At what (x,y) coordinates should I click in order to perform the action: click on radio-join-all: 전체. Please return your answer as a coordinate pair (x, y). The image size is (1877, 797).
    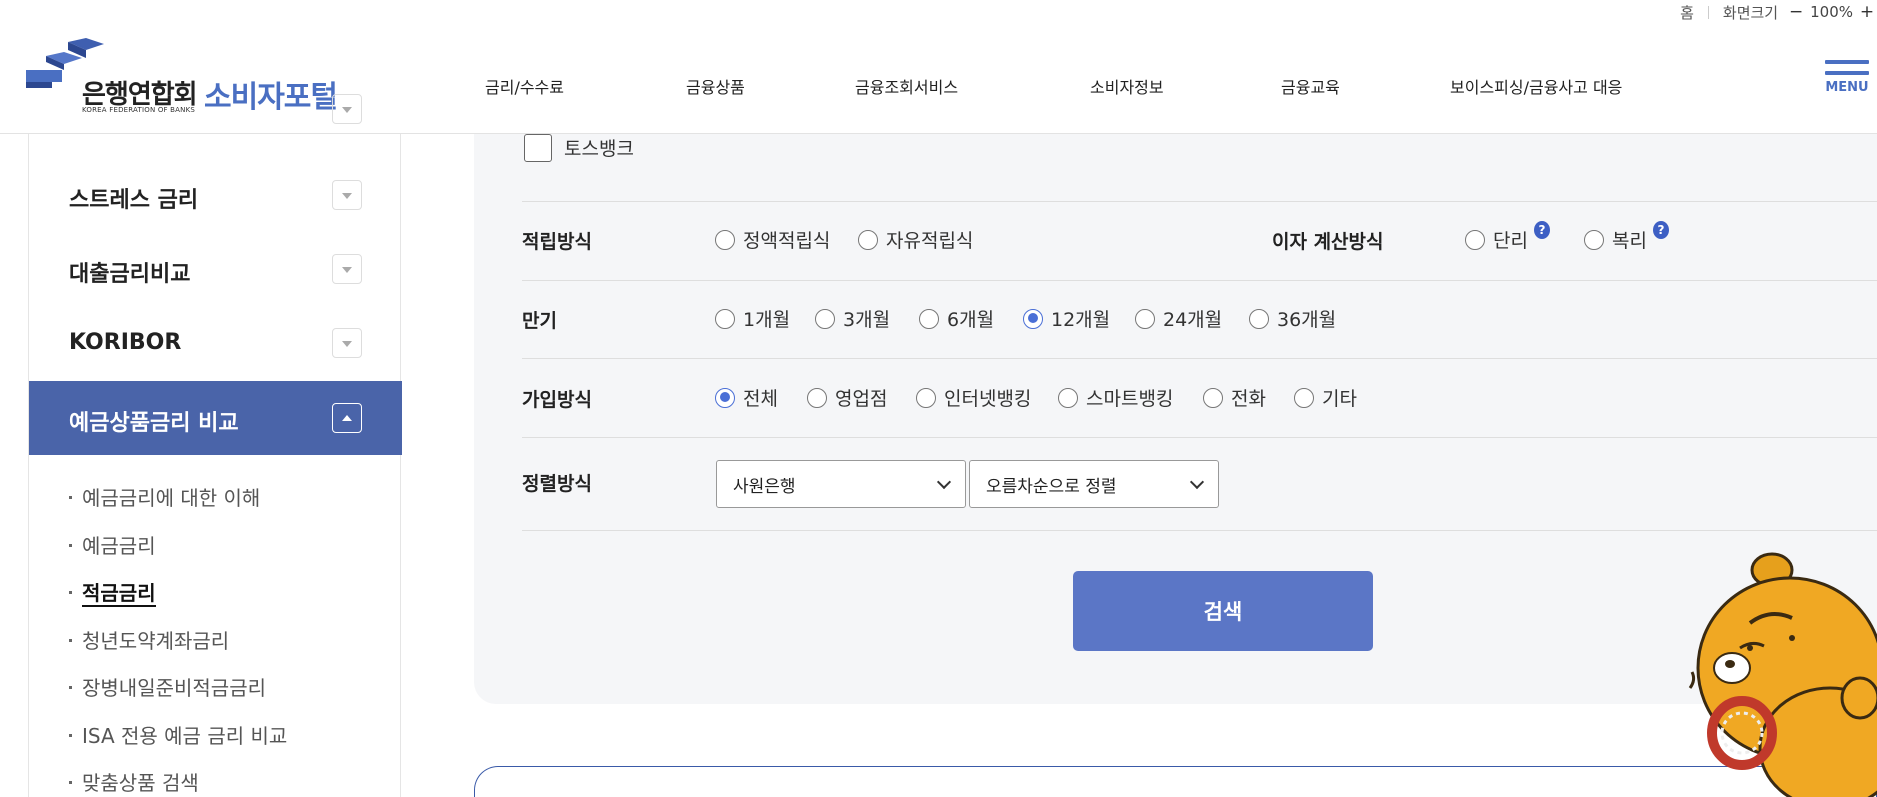
    Looking at the image, I should click on (746, 397).